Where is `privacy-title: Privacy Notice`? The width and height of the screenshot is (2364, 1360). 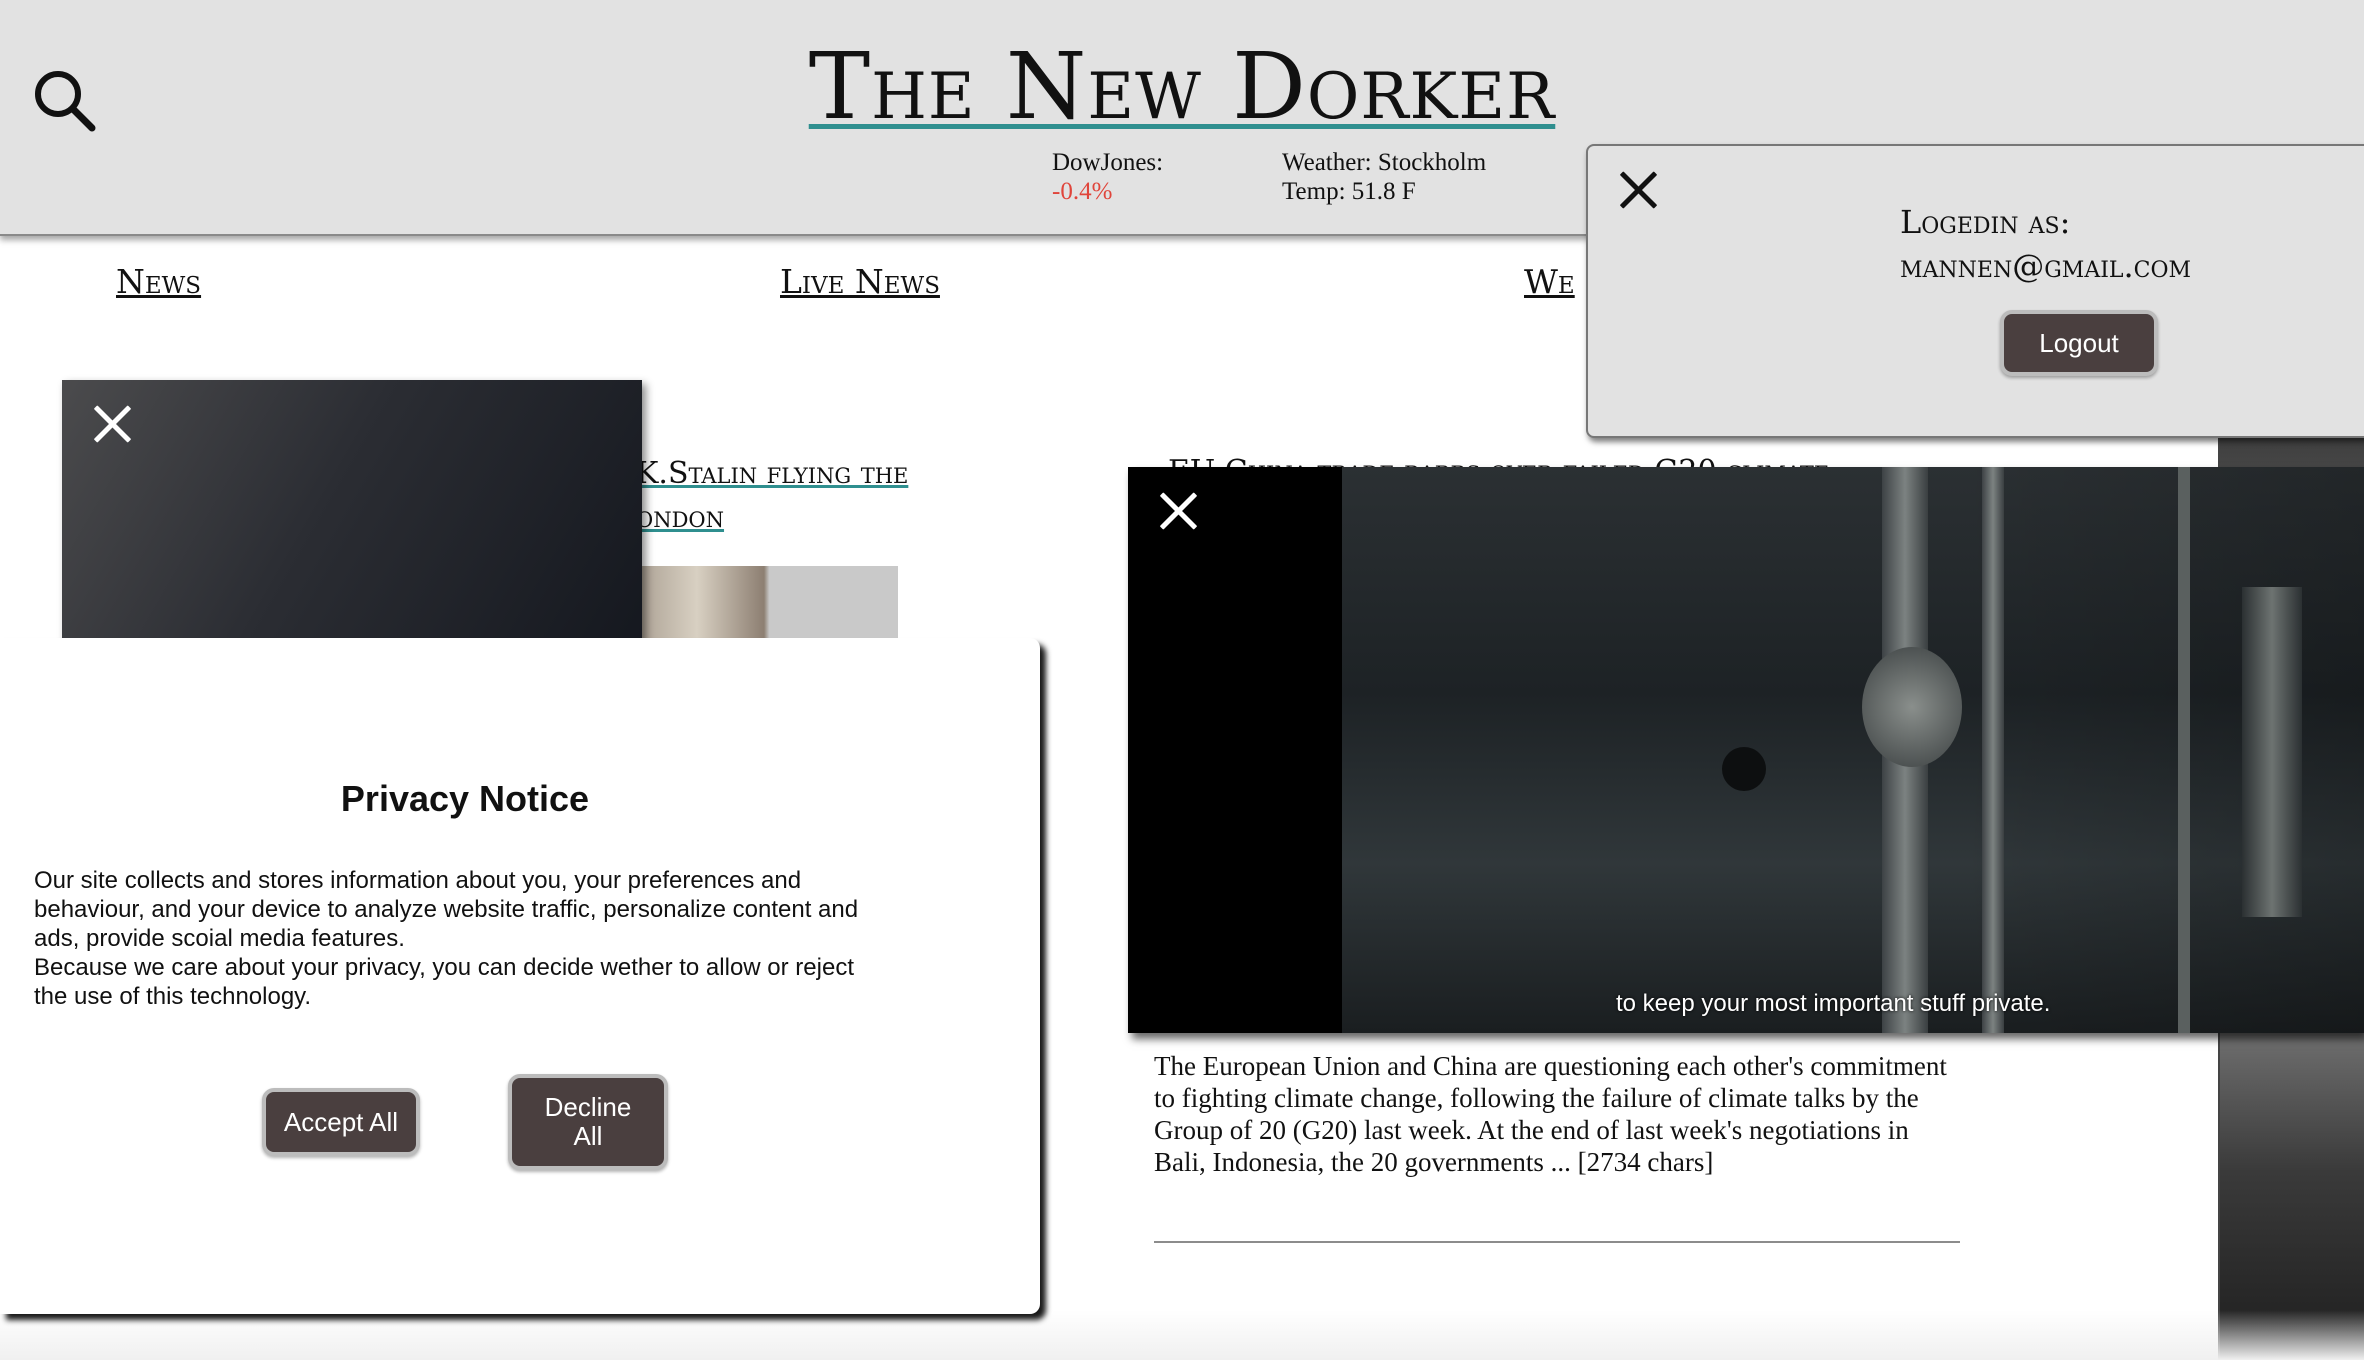
privacy-title: Privacy Notice is located at coordinates (465, 798).